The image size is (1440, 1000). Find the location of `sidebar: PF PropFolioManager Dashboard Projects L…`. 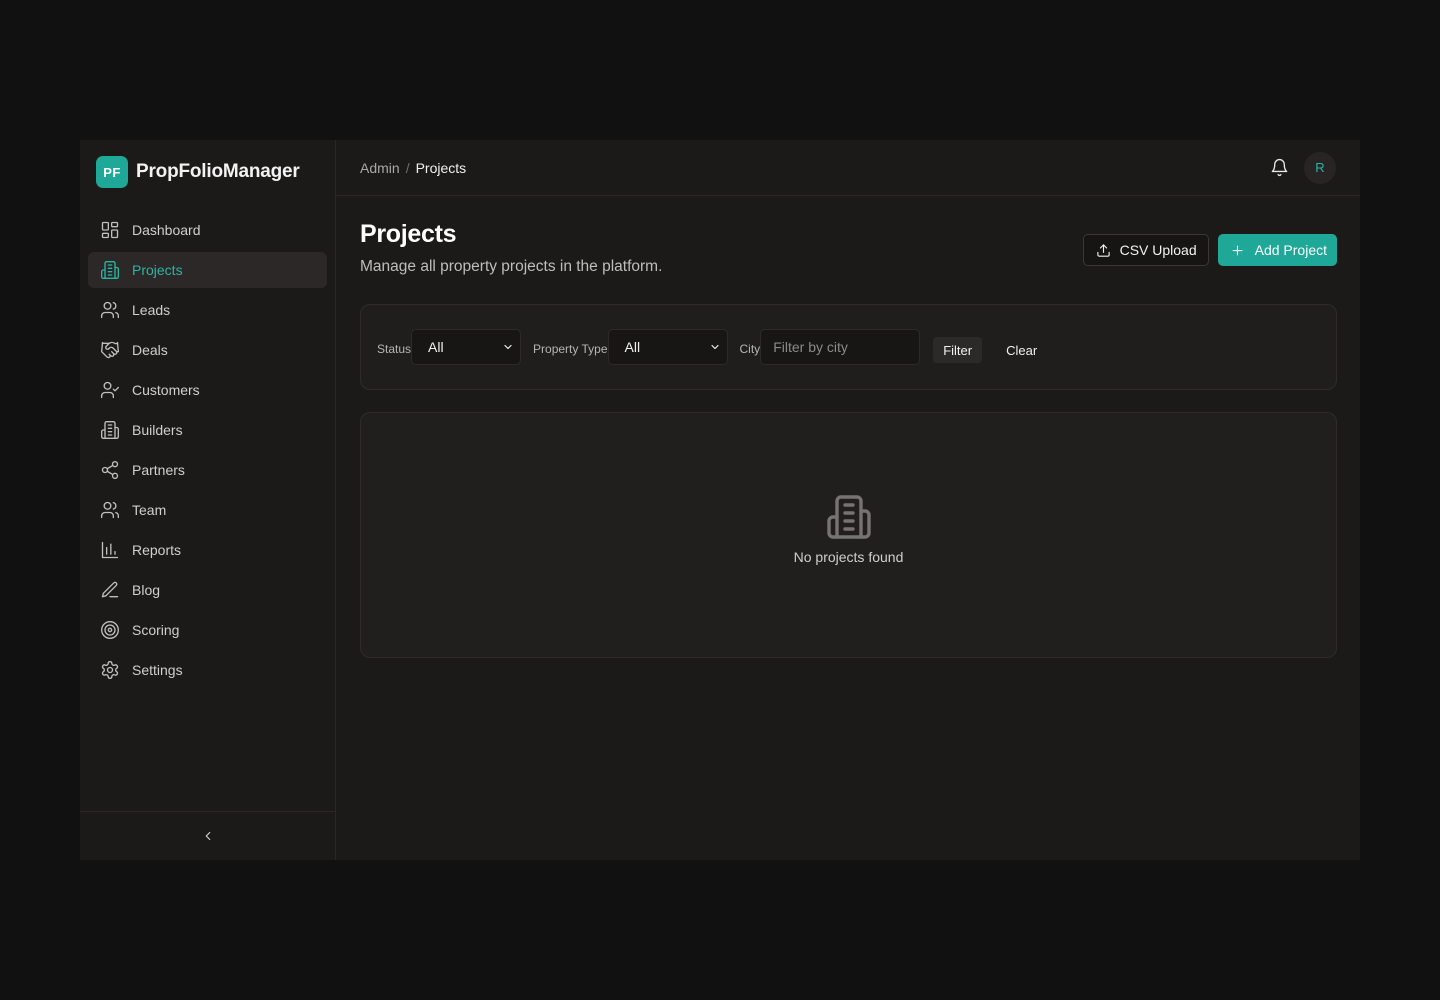

sidebar: PF PropFolioManager Dashboard Projects L… is located at coordinates (208, 500).